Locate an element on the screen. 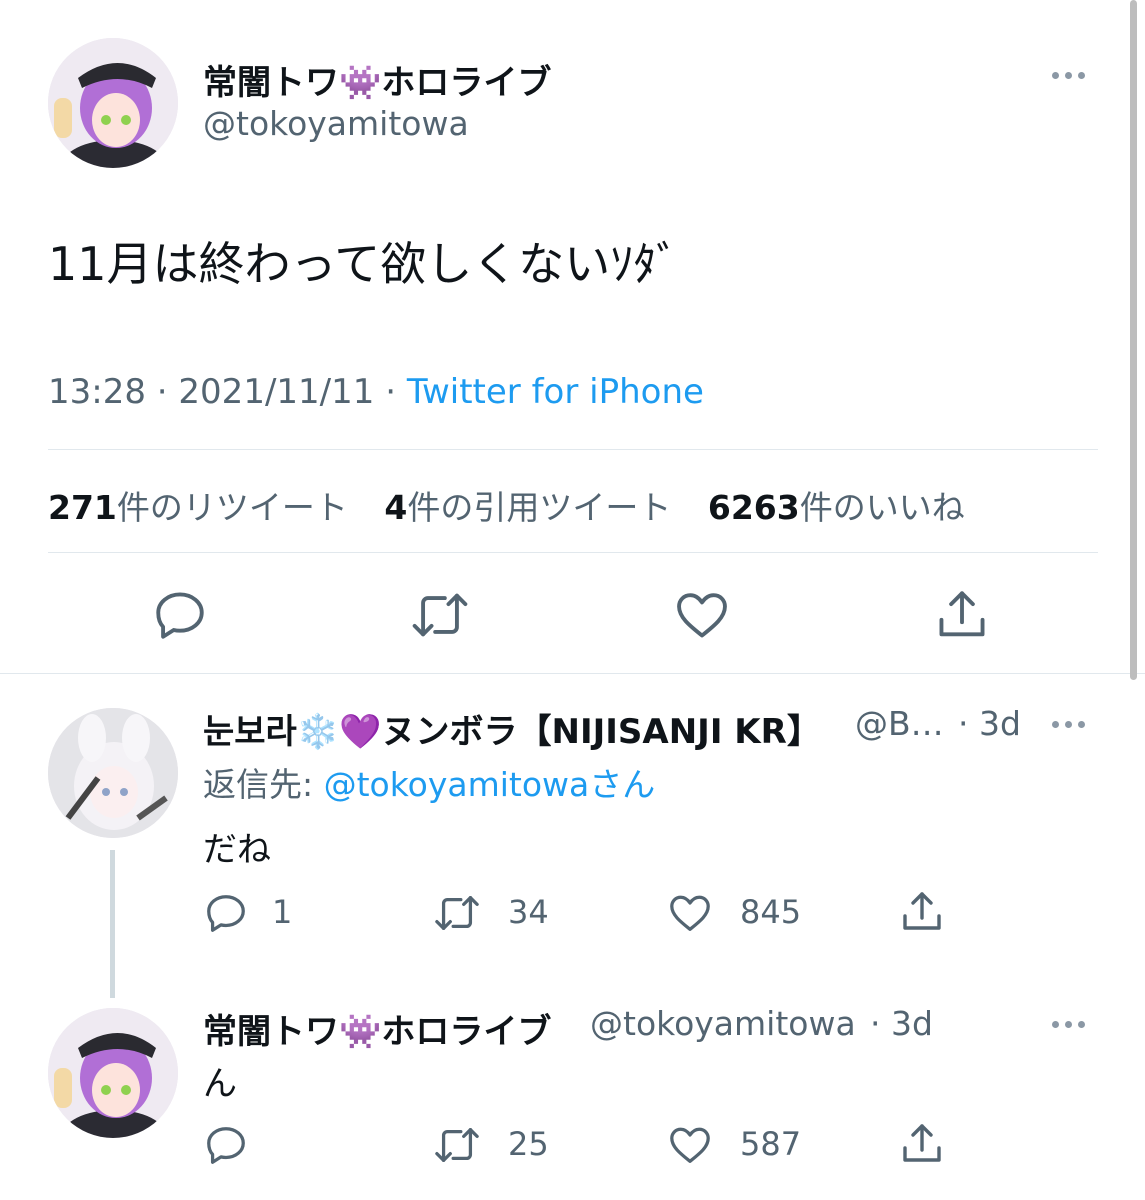 Image resolution: width=1145 pixels, height=1200 pixels. reply-to-handle: @tokoyamitowa is located at coordinates (457, 784).